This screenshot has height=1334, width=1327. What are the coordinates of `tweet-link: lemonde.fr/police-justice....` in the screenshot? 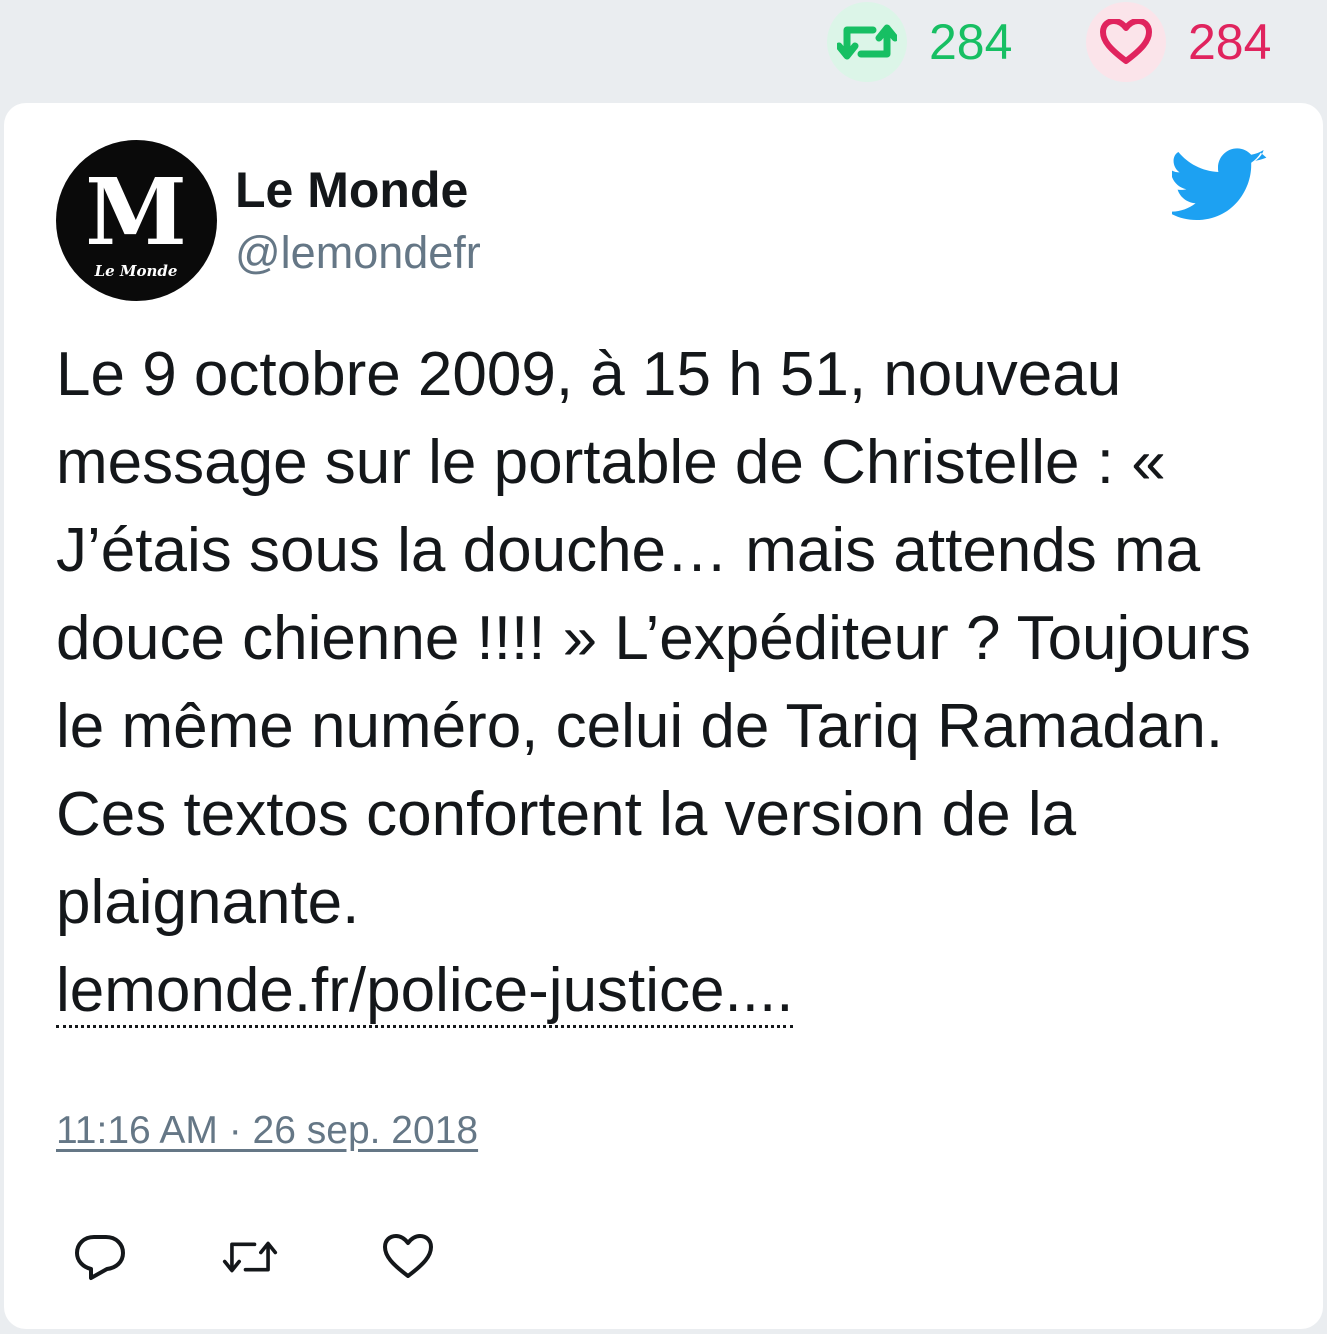 It's located at (425, 992).